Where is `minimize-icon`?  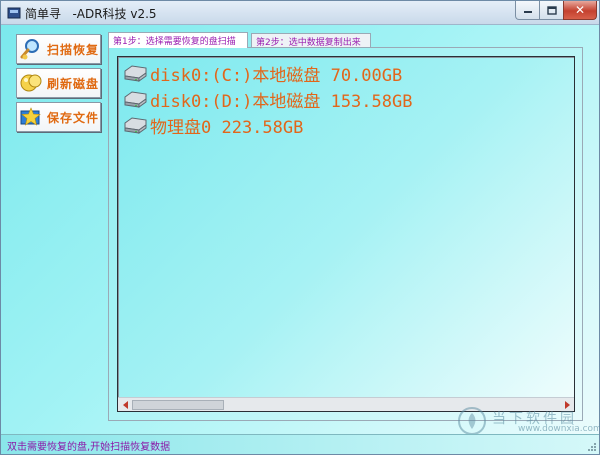
minimize-icon is located at coordinates (527, 12).